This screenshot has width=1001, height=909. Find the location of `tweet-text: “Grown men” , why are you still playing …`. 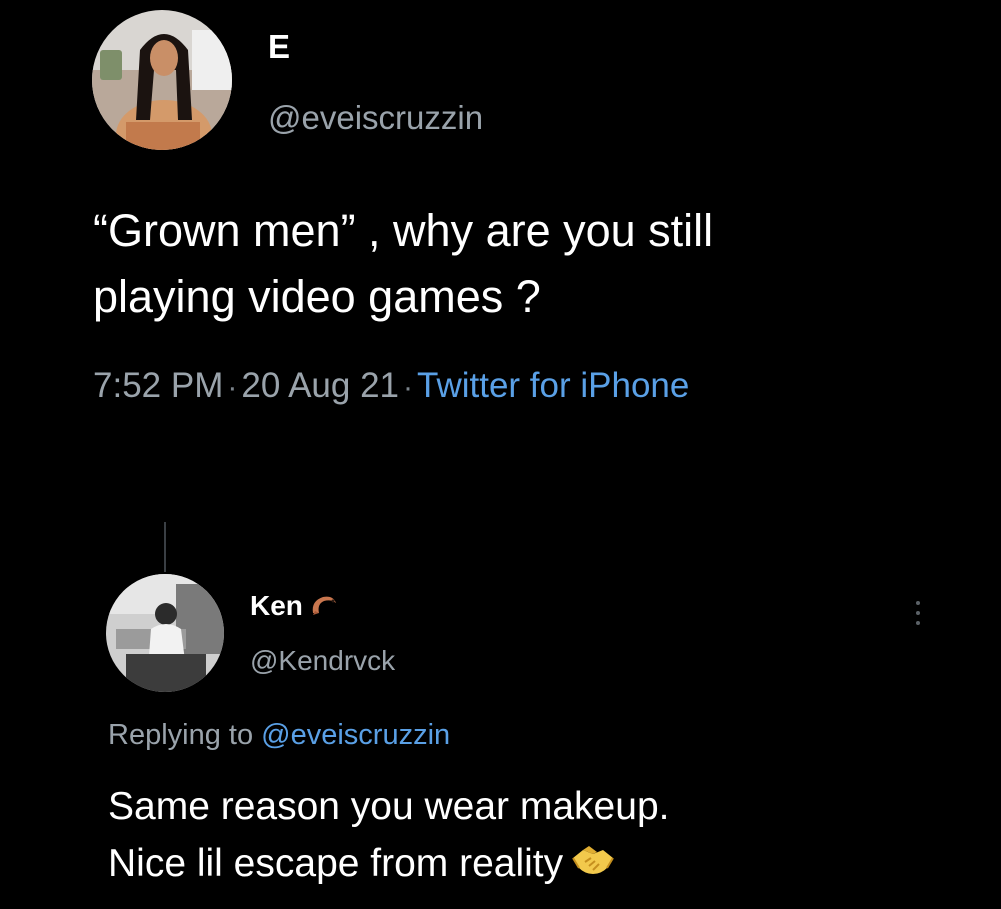

tweet-text: “Grown men” , why are you still playing … is located at coordinates (533, 264).